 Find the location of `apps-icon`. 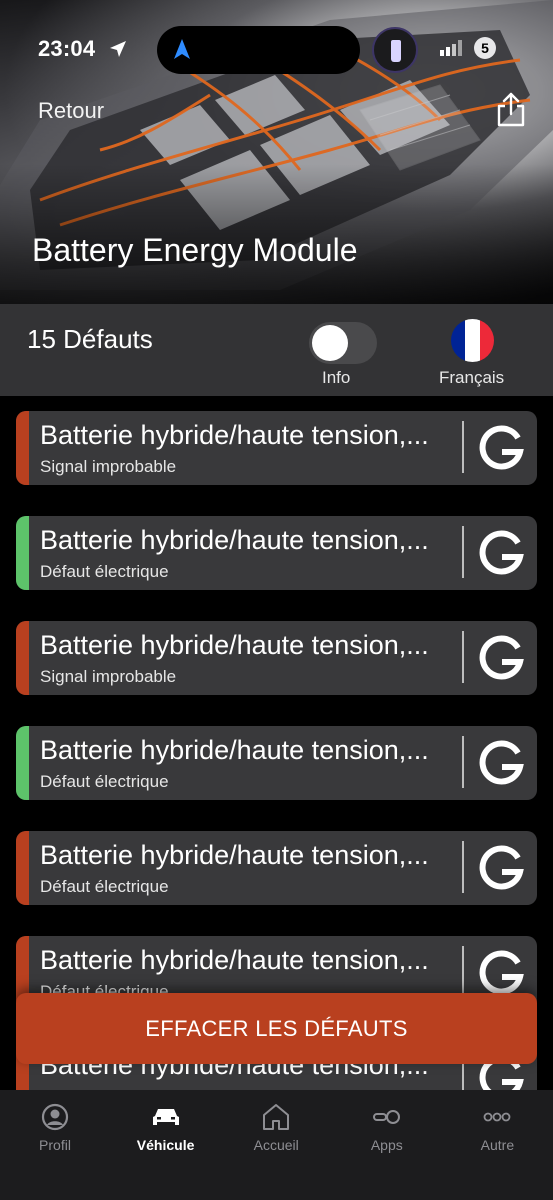

apps-icon is located at coordinates (387, 1117).